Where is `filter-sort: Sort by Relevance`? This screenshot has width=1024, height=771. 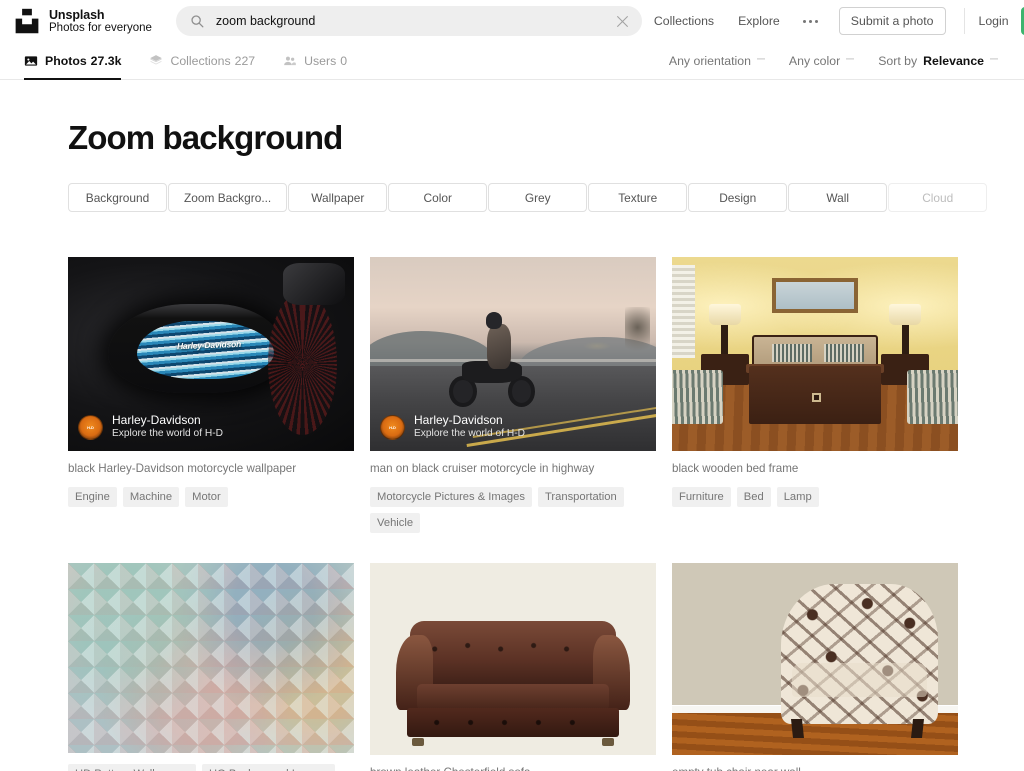
filter-sort: Sort by Relevance is located at coordinates (938, 61).